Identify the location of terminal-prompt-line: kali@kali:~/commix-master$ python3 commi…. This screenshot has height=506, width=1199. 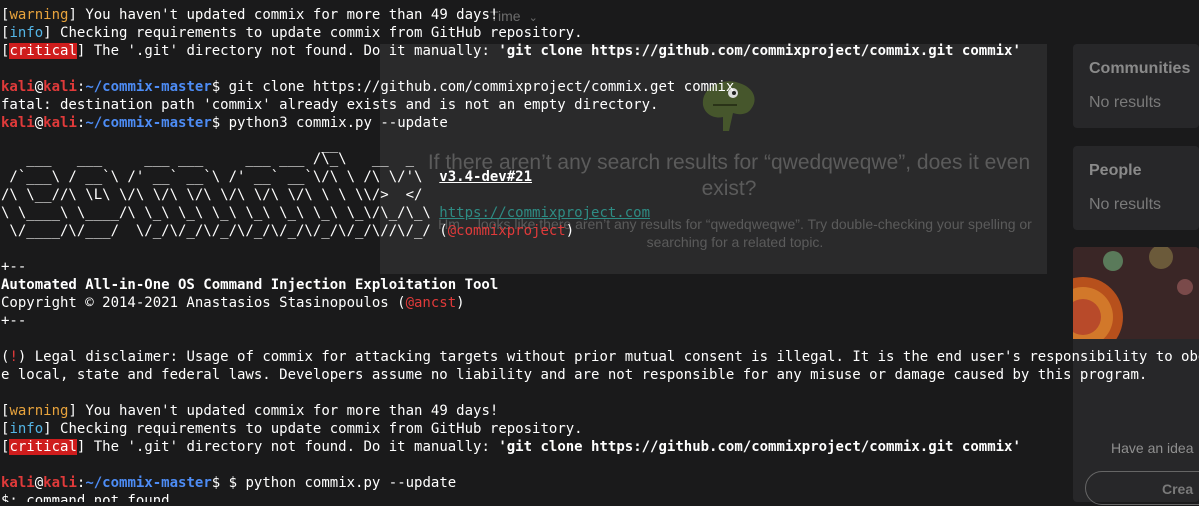
(224, 123).